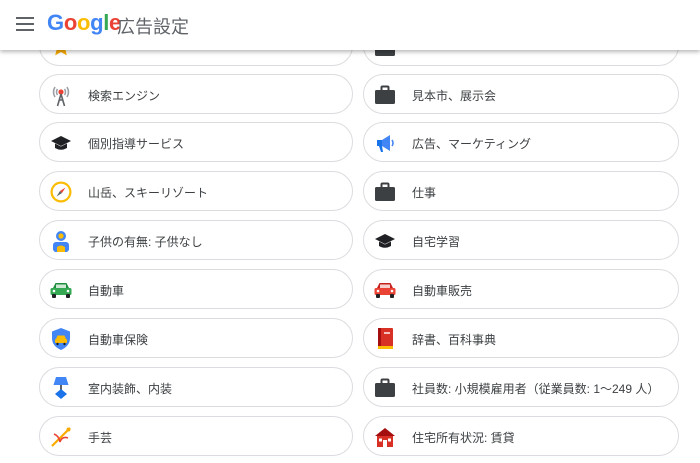 Image resolution: width=700 pixels, height=463 pixels. I want to click on topic-label: 自動車販売, so click(442, 291).